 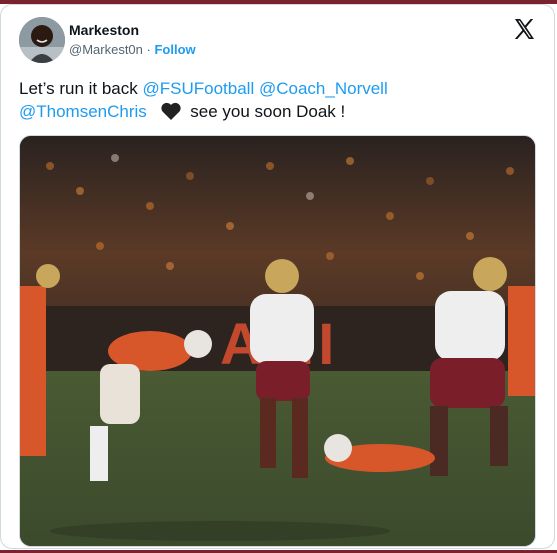 I want to click on x-logo-icon, so click(x=524, y=29).